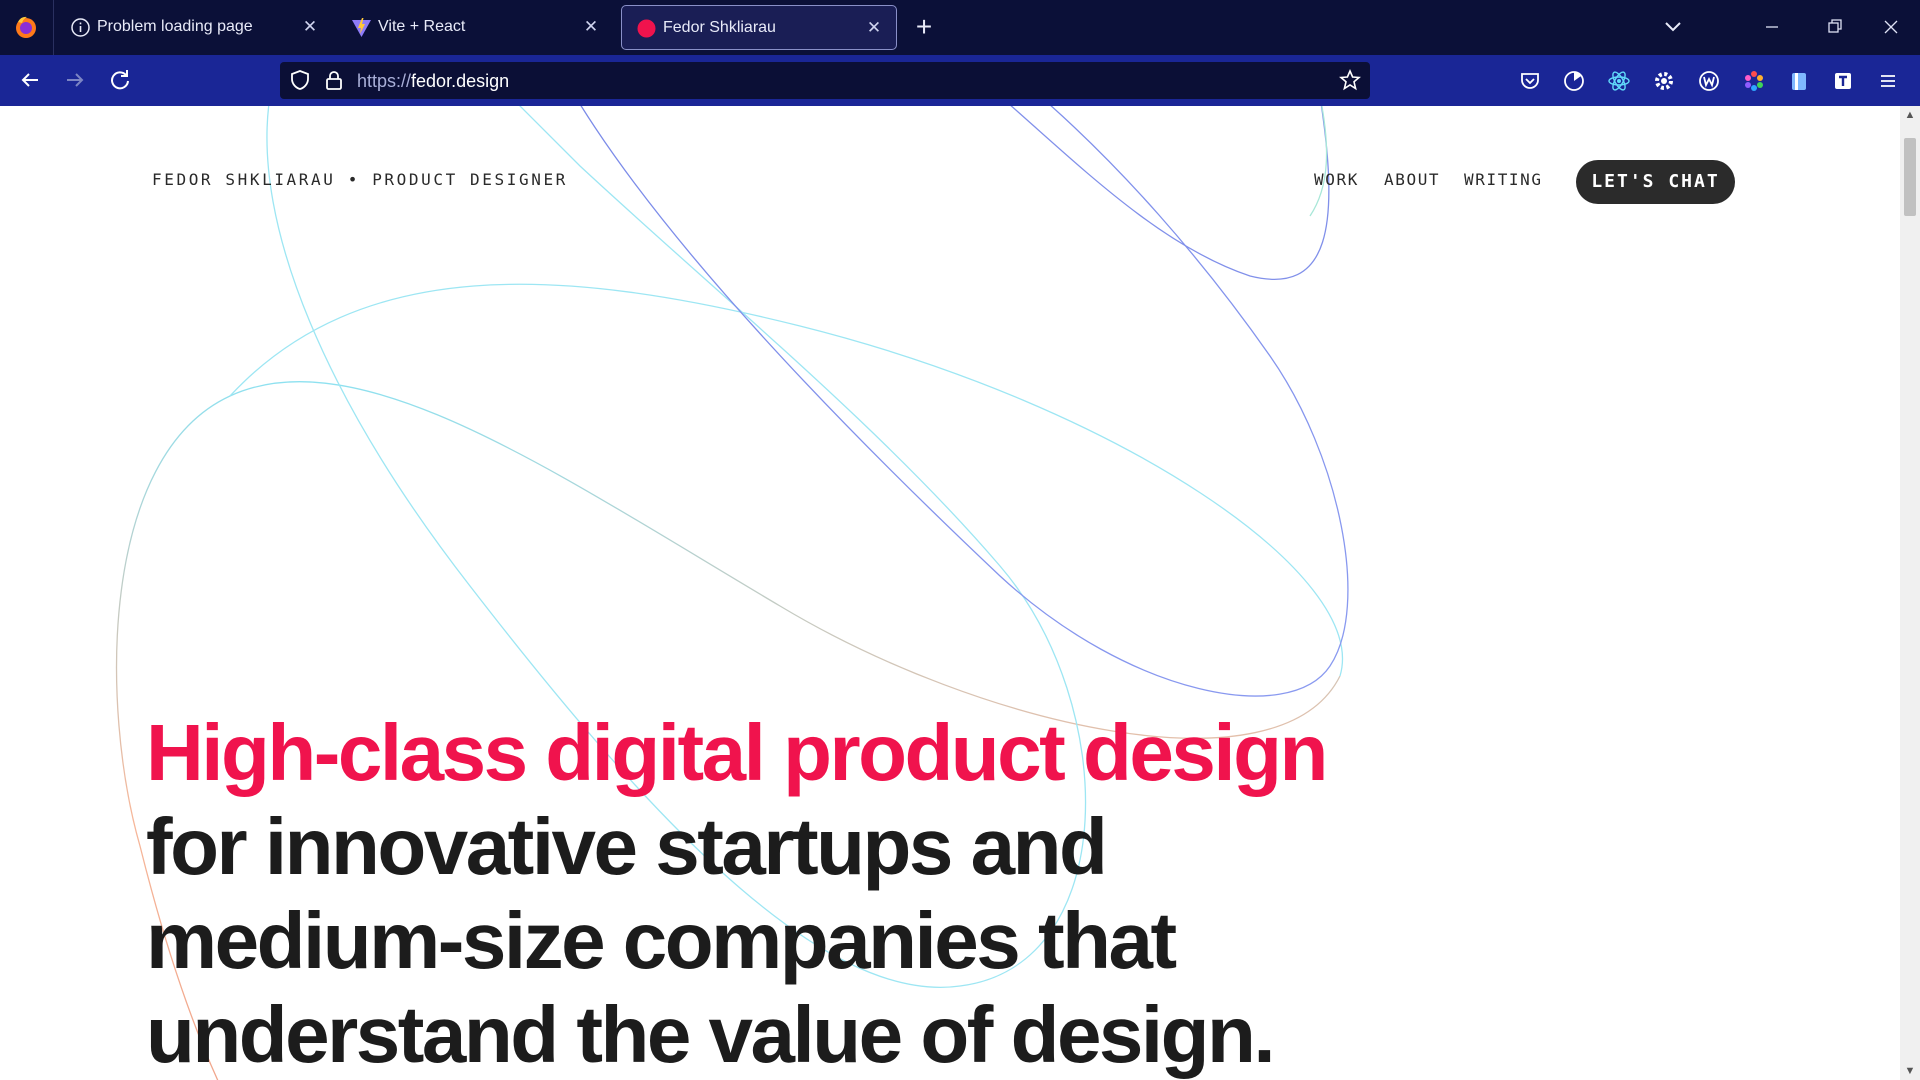  I want to click on tab-problem-loading: Problem loading page ✕, so click(194, 27).